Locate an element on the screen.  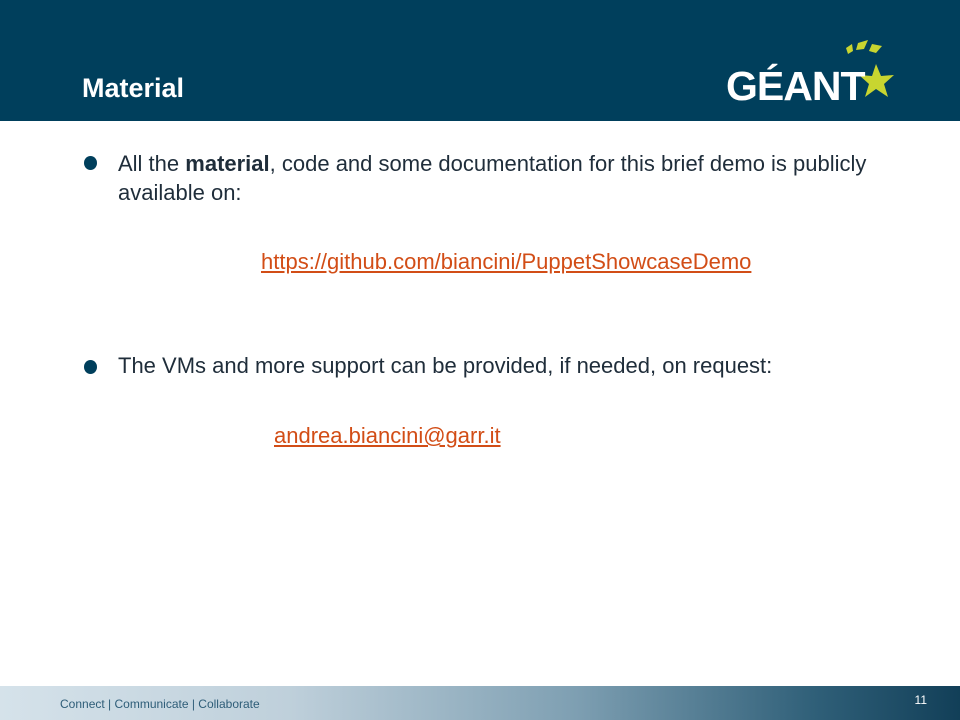
geant-logo: GÉANT is located at coordinates (812, 74).